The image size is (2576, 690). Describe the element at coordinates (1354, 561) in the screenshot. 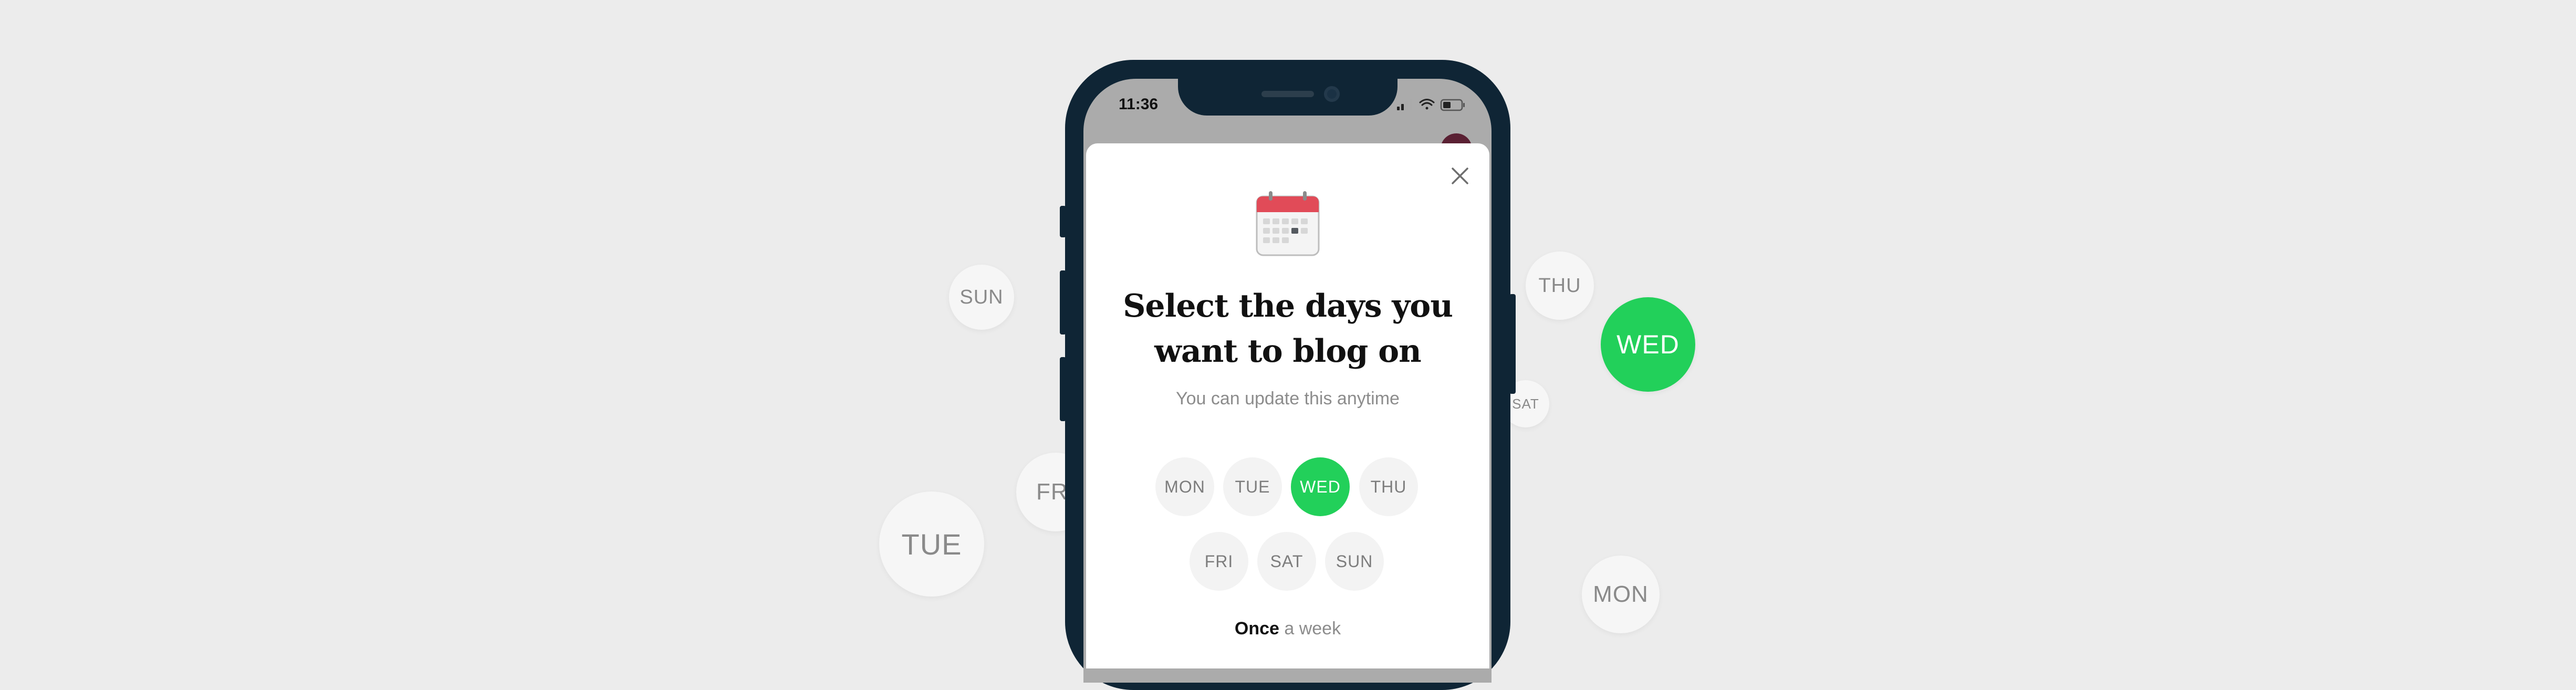

I see `day-button-sun: SUN` at that location.